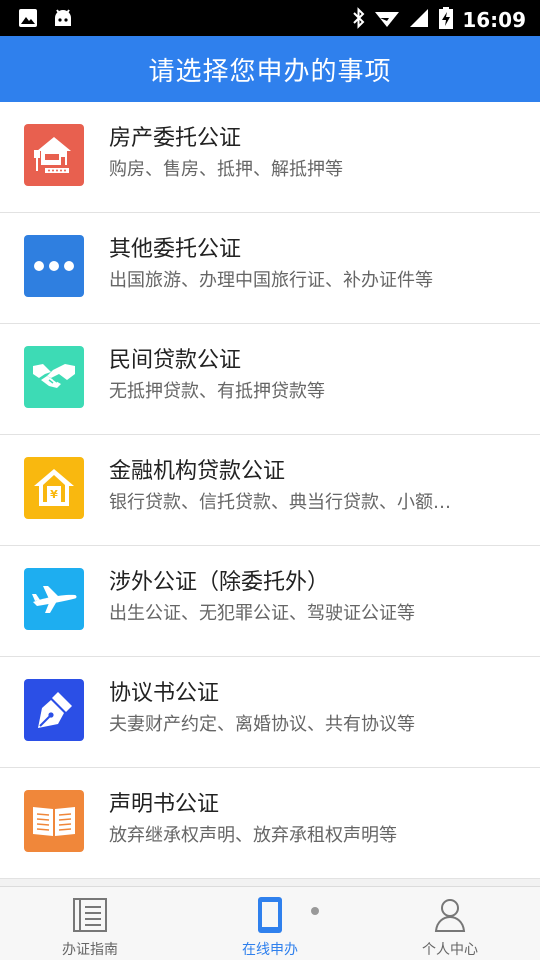  What do you see at coordinates (270, 601) in the screenshot?
I see `list-item-foreign: 涉外公证（除委托外） 出生公证、无犯罪公证、驾驶证公证等` at bounding box center [270, 601].